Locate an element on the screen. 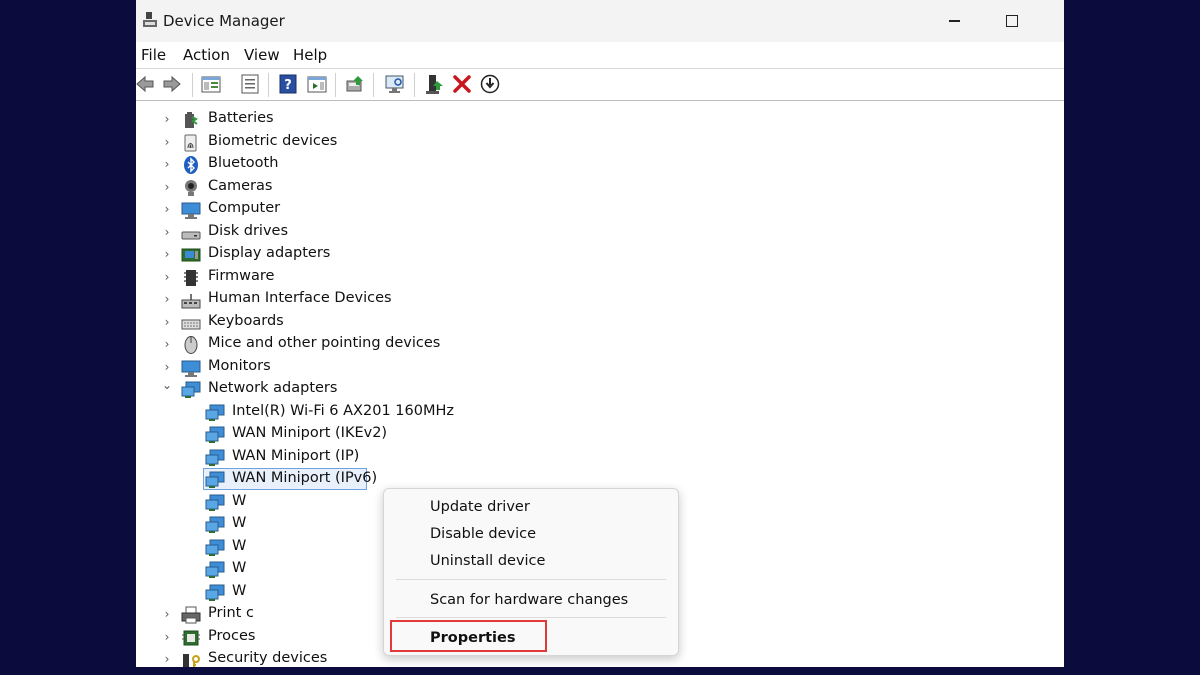  tree-item-label: Firmware is located at coordinates (241, 275).